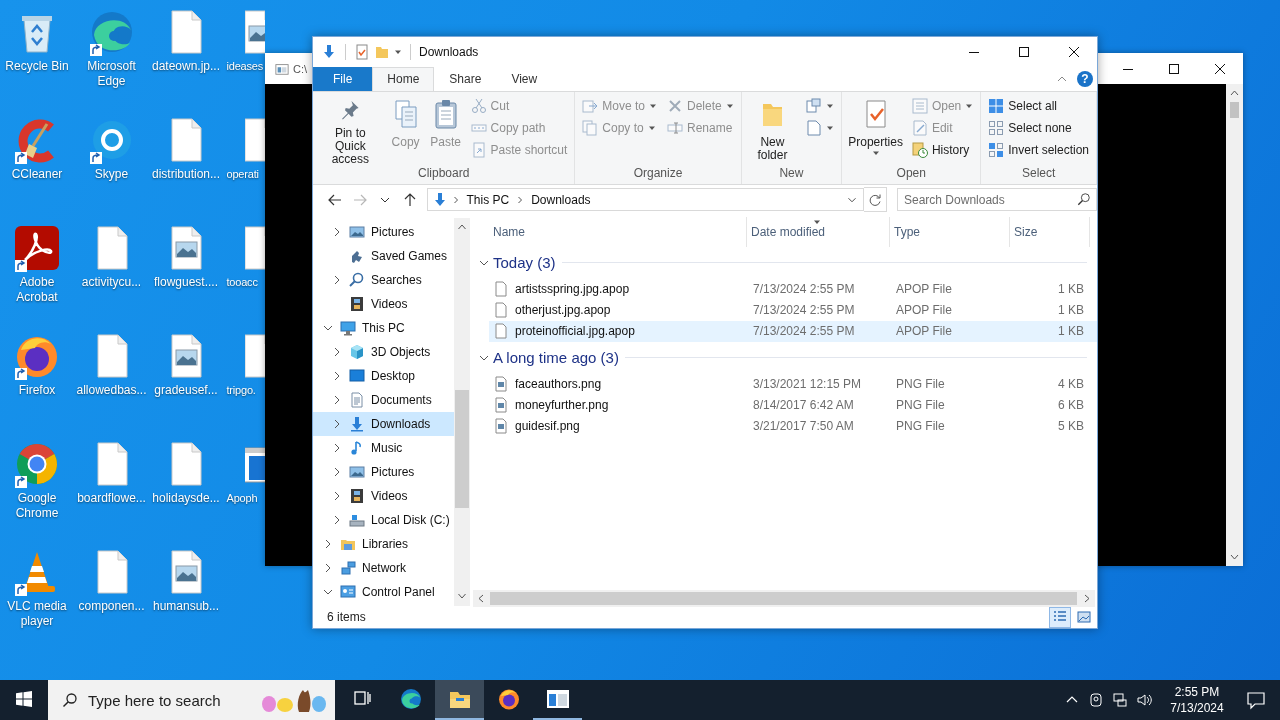 This screenshot has height=720, width=1280. I want to click on nav-item: Network, so click(383, 567).